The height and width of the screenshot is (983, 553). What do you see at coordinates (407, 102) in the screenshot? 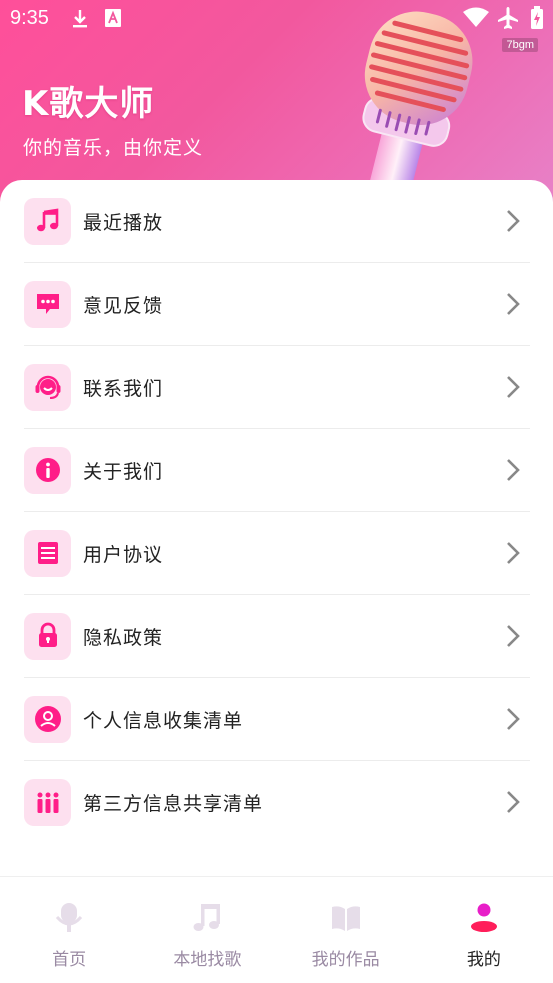
I see `microphone-illustration` at bounding box center [407, 102].